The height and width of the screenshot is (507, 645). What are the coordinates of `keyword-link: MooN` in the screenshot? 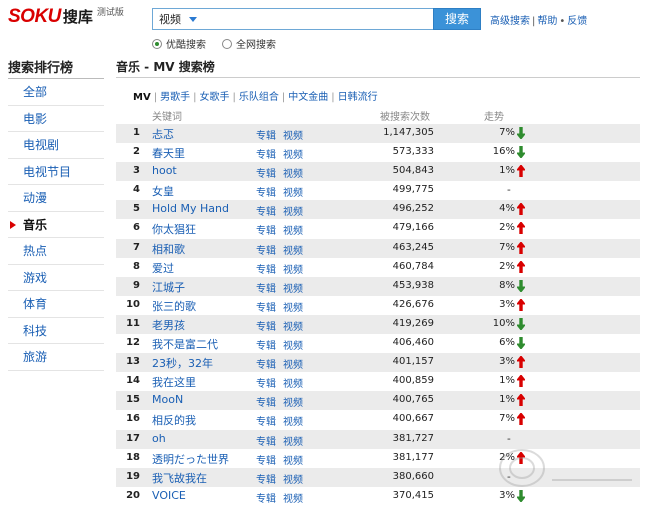 It's located at (167, 399).